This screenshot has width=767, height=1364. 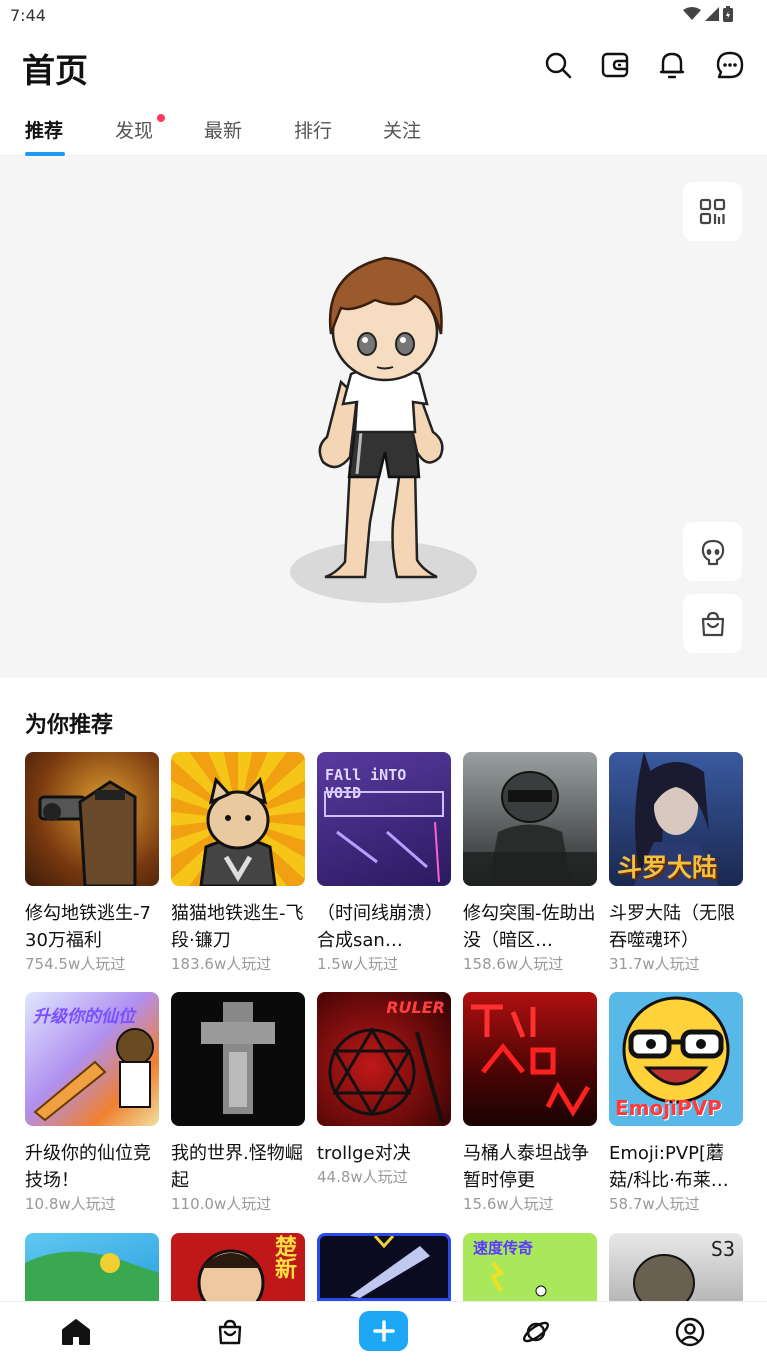 What do you see at coordinates (654, 1204) in the screenshot?
I see `game-play-count: 58.7w人玩过` at bounding box center [654, 1204].